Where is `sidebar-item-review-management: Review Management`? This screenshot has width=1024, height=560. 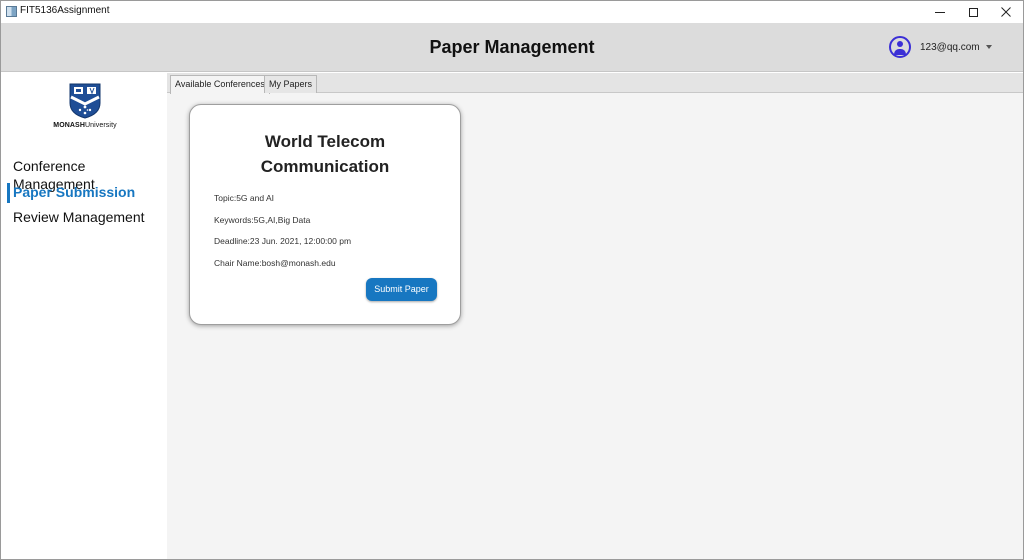
sidebar-item-review-management: Review Management is located at coordinates (83, 221).